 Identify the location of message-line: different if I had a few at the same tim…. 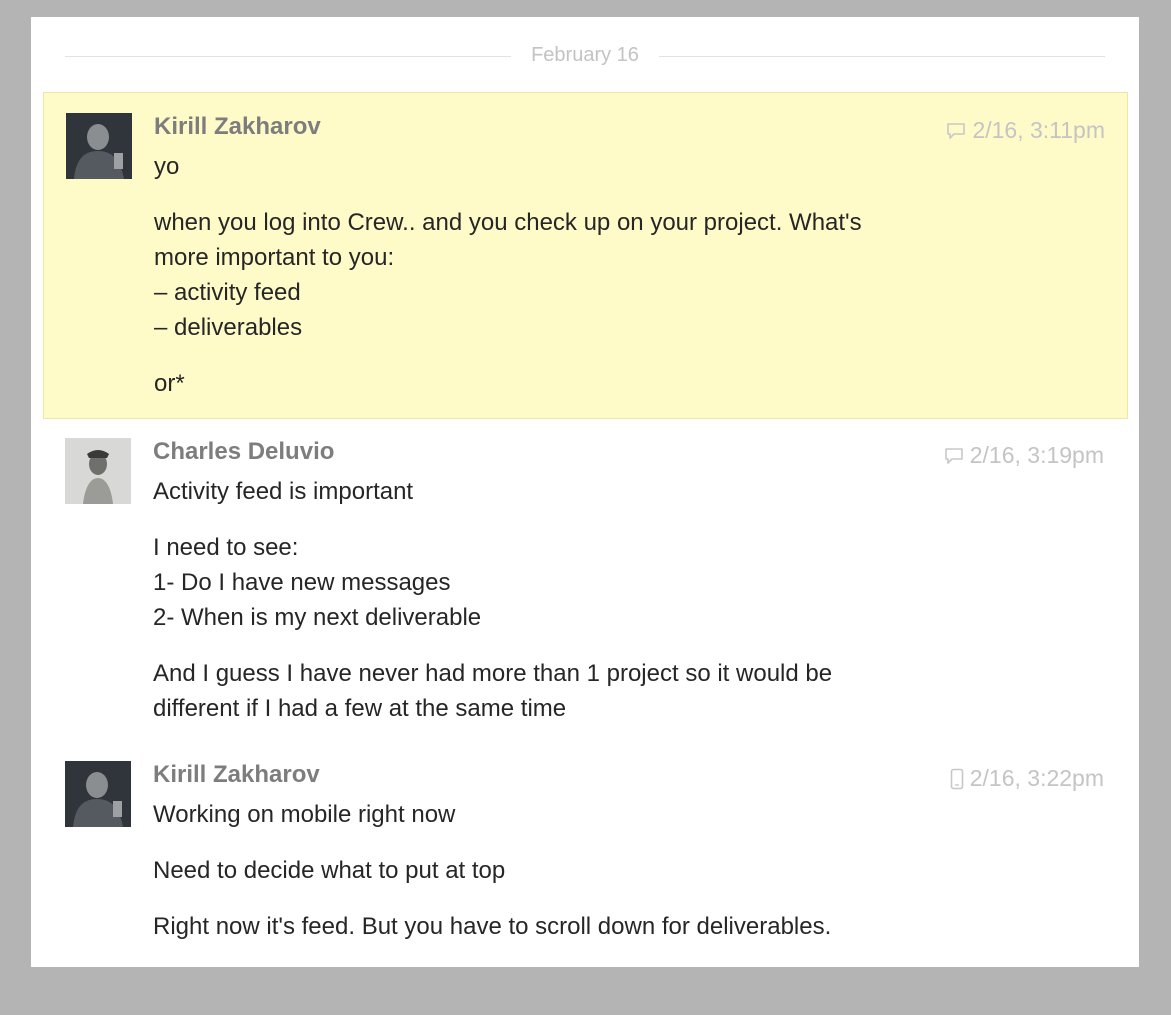
(360, 708).